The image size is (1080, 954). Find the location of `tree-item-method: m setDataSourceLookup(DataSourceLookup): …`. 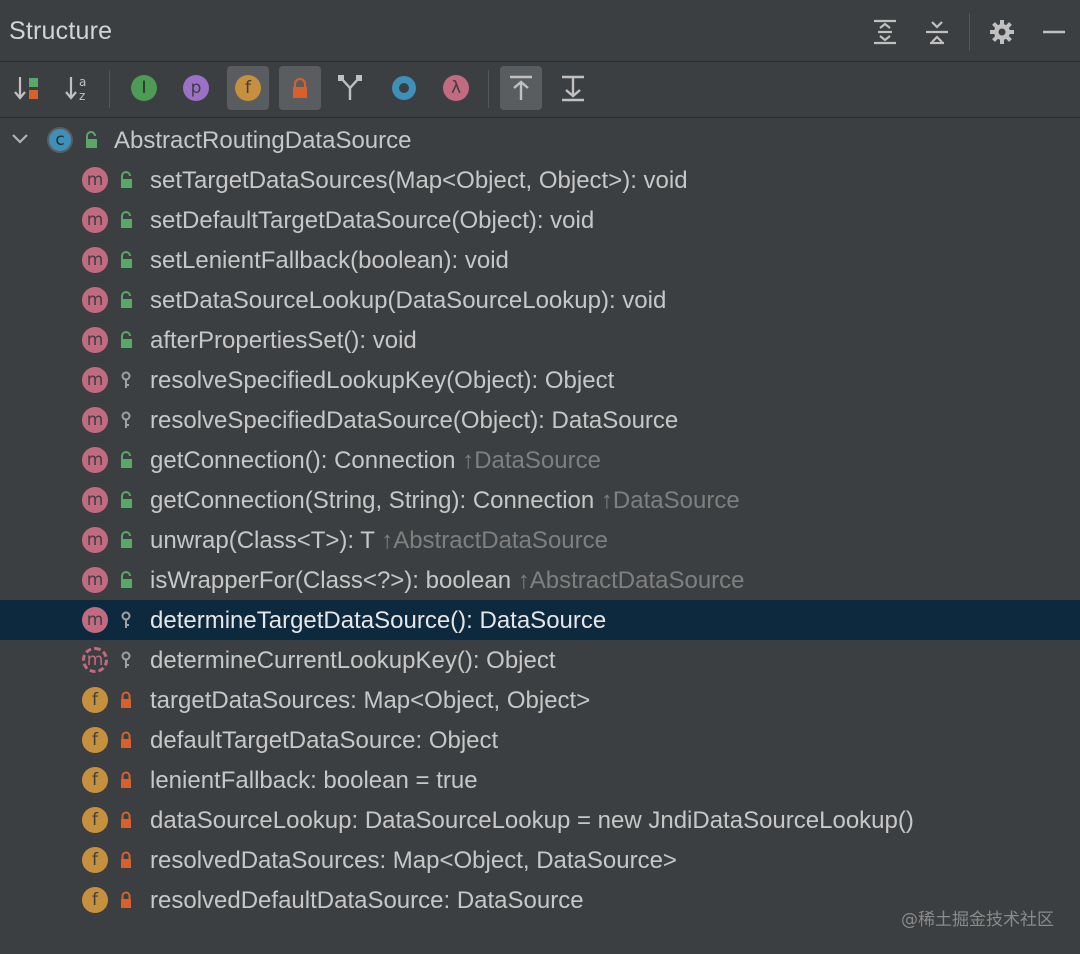

tree-item-method: m setDataSourceLookup(DataSourceLookup): … is located at coordinates (540, 300).